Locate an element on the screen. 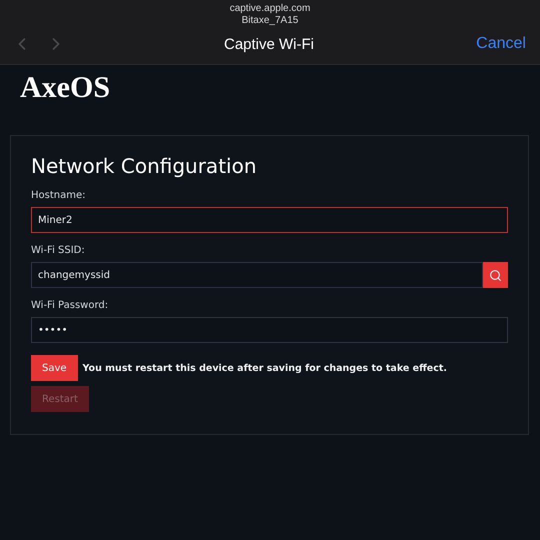 This screenshot has width=540, height=540. field-label: Hostname: is located at coordinates (58, 195).